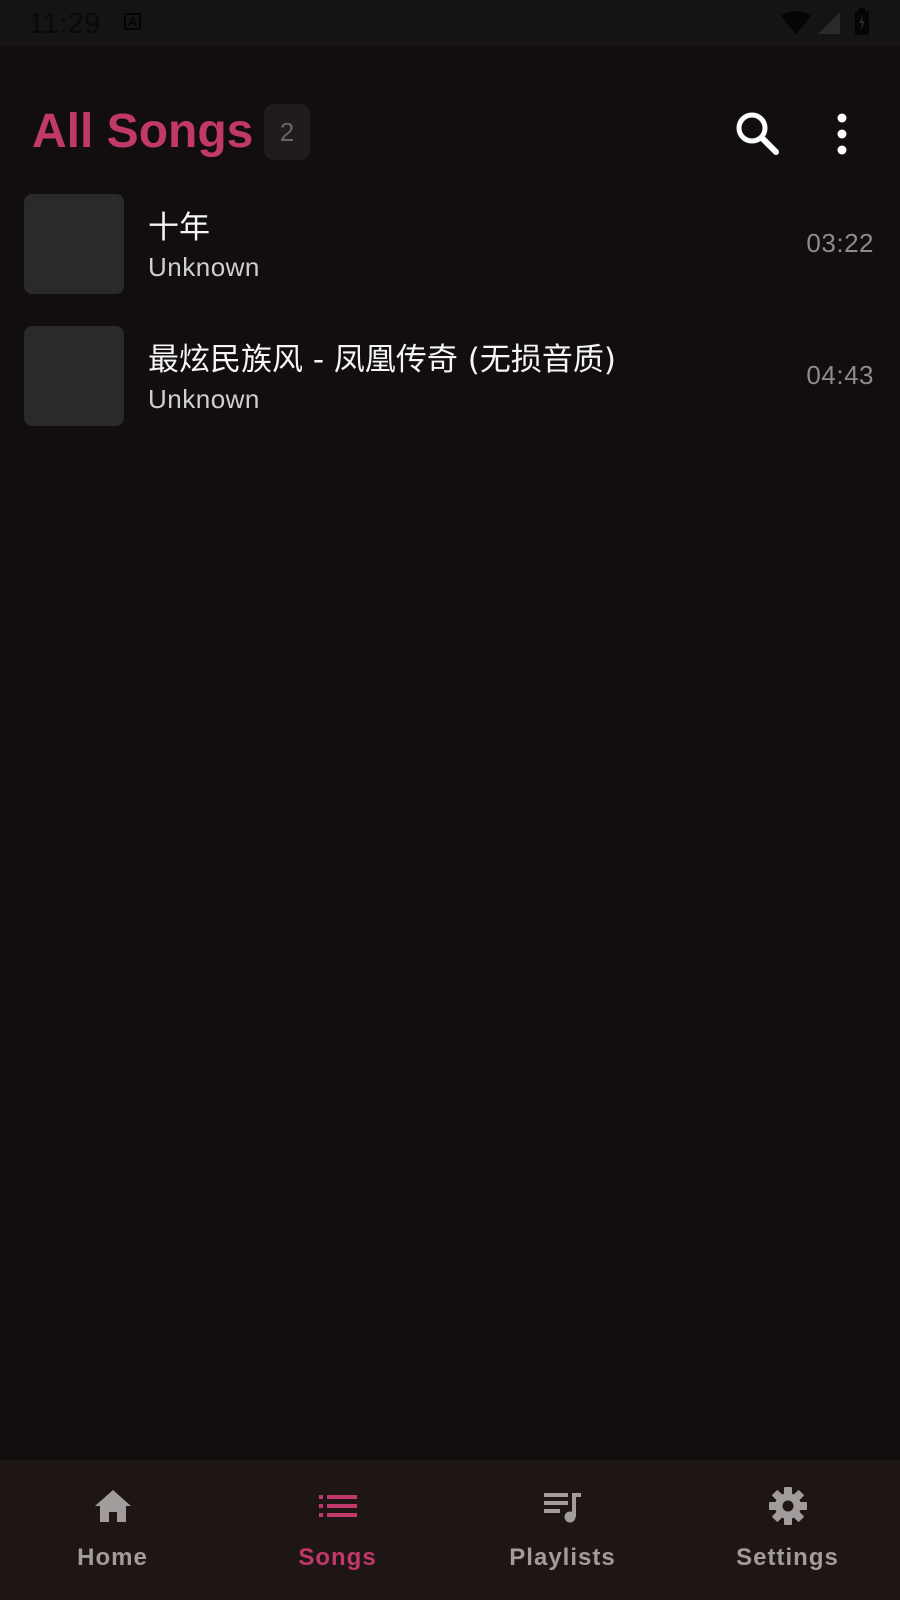 The image size is (900, 1600). I want to click on nav-label: Home, so click(112, 1557).